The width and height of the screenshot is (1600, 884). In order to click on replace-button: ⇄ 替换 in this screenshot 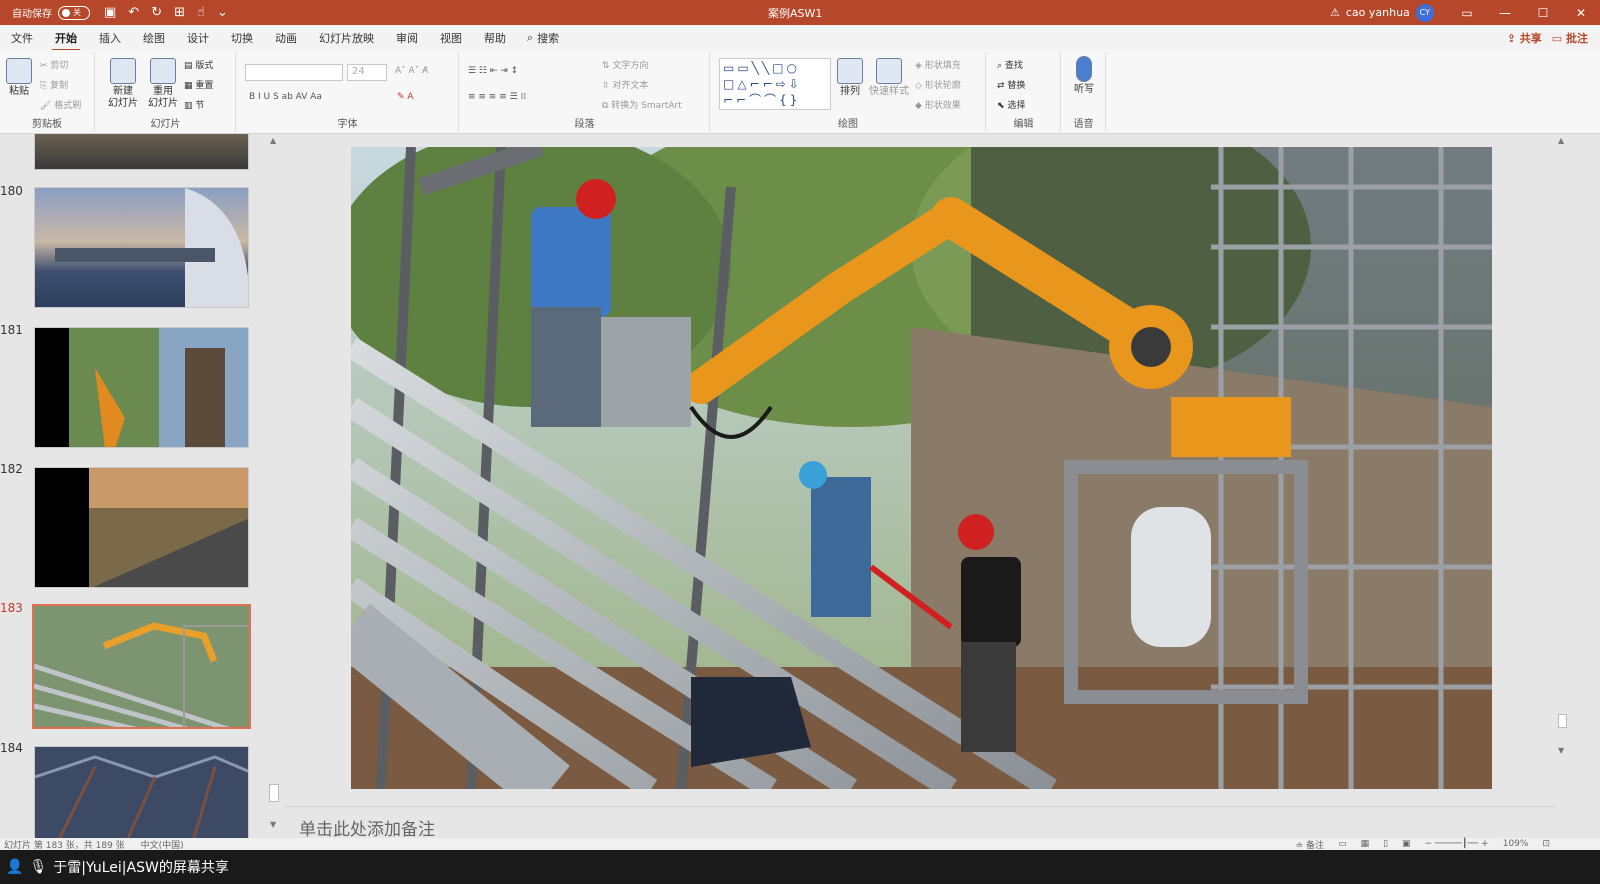, I will do `click(1011, 84)`.